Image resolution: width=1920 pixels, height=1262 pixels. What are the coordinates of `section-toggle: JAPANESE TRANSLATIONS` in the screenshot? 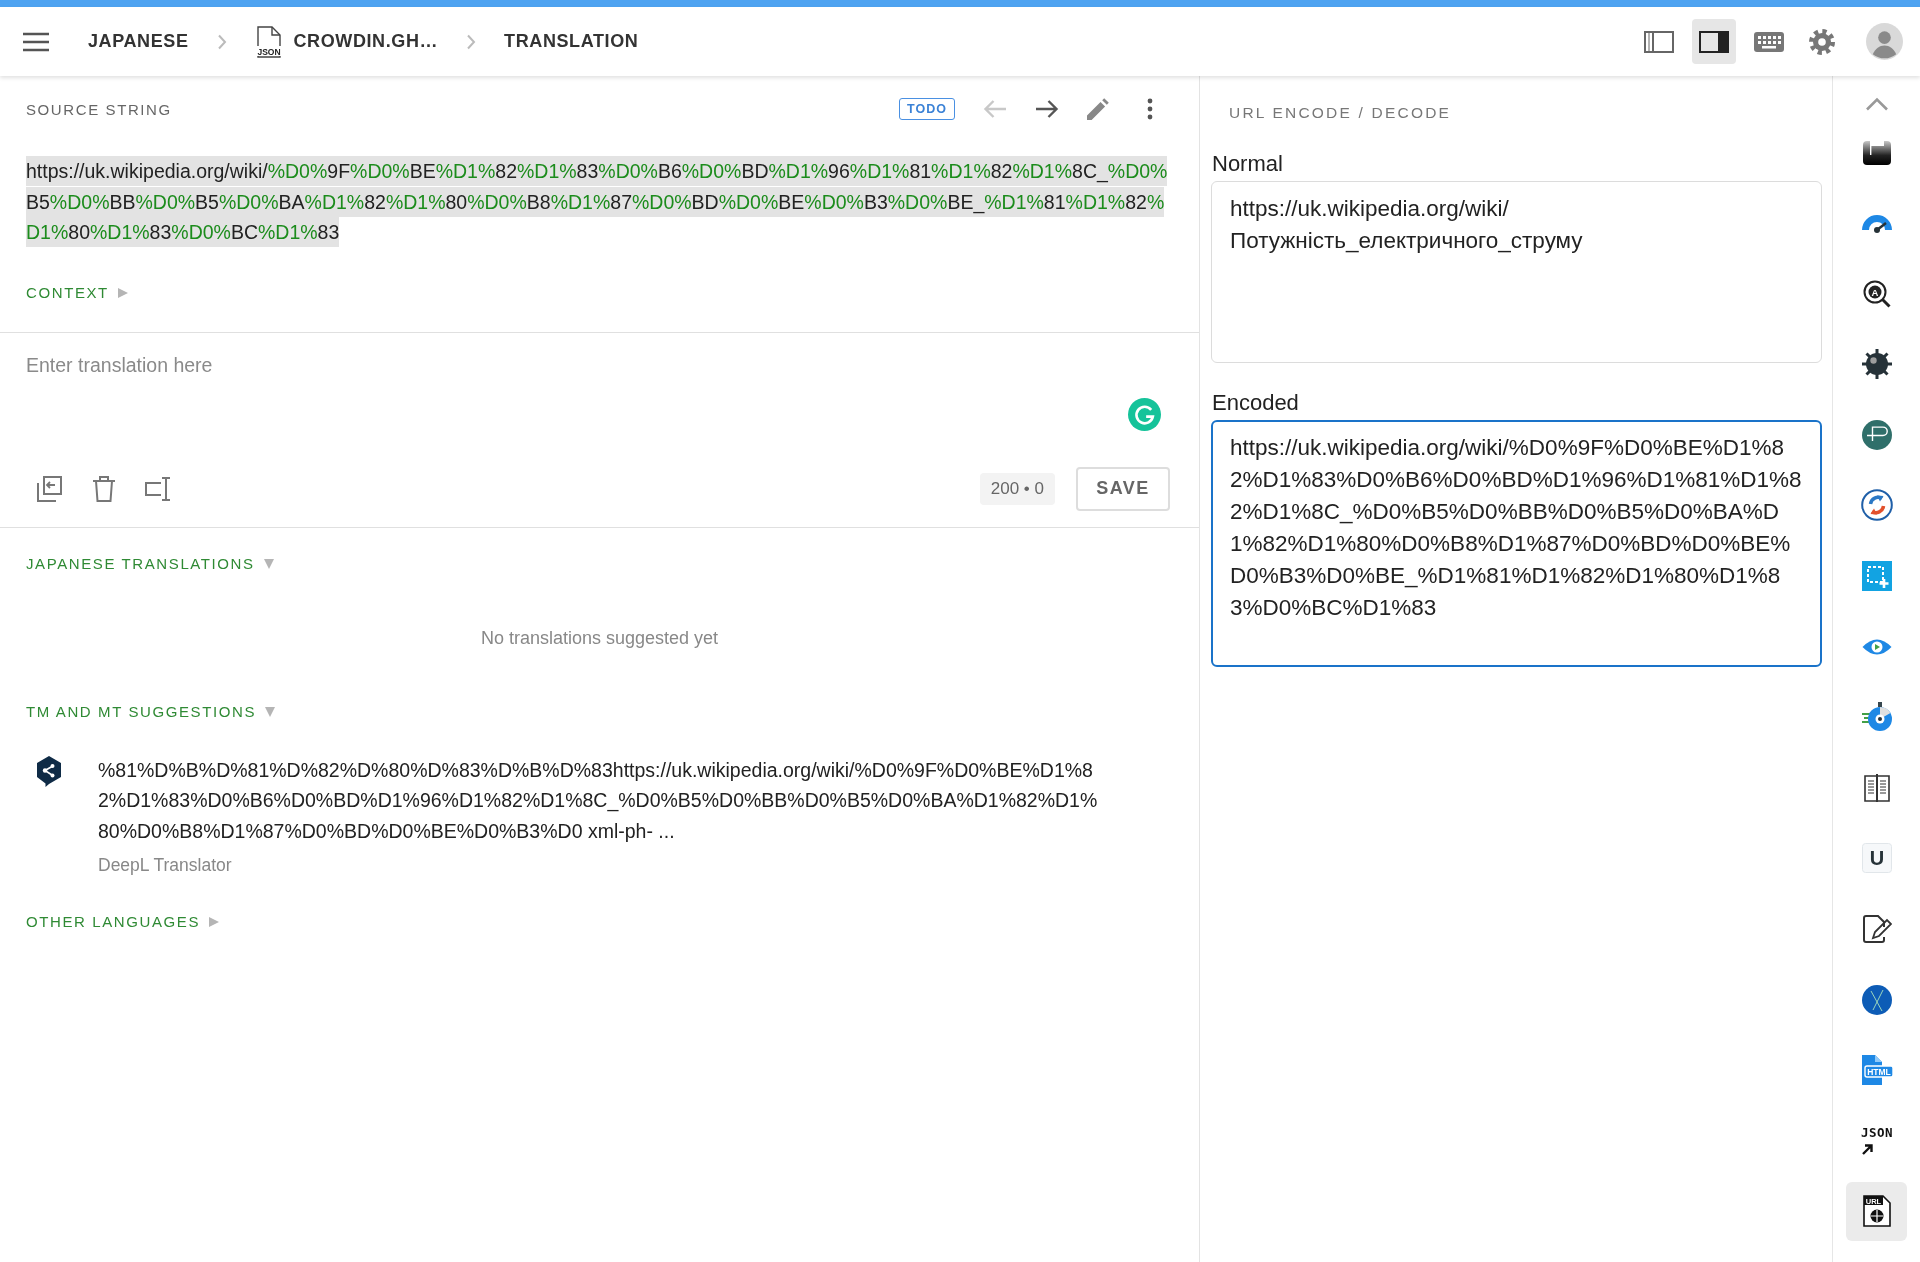 It's located at (140, 564).